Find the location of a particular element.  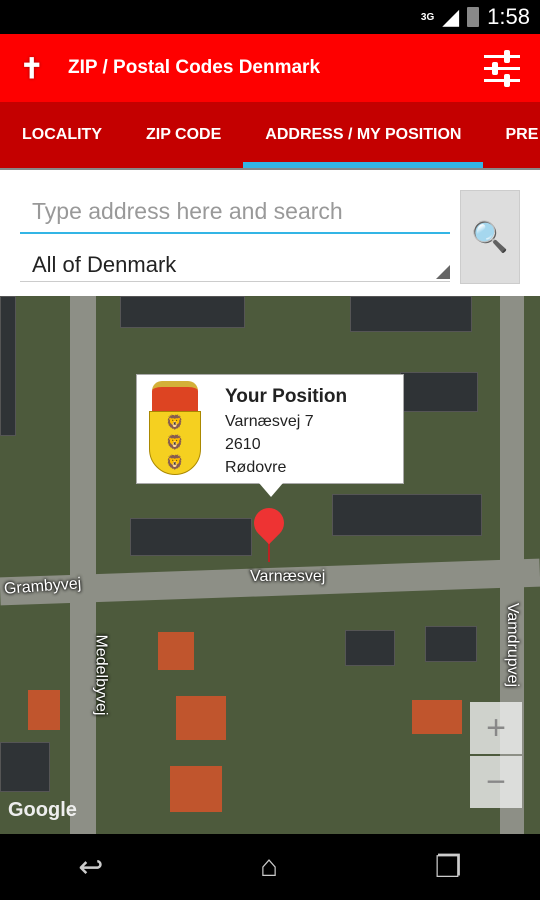

sliders-icon is located at coordinates (502, 68).